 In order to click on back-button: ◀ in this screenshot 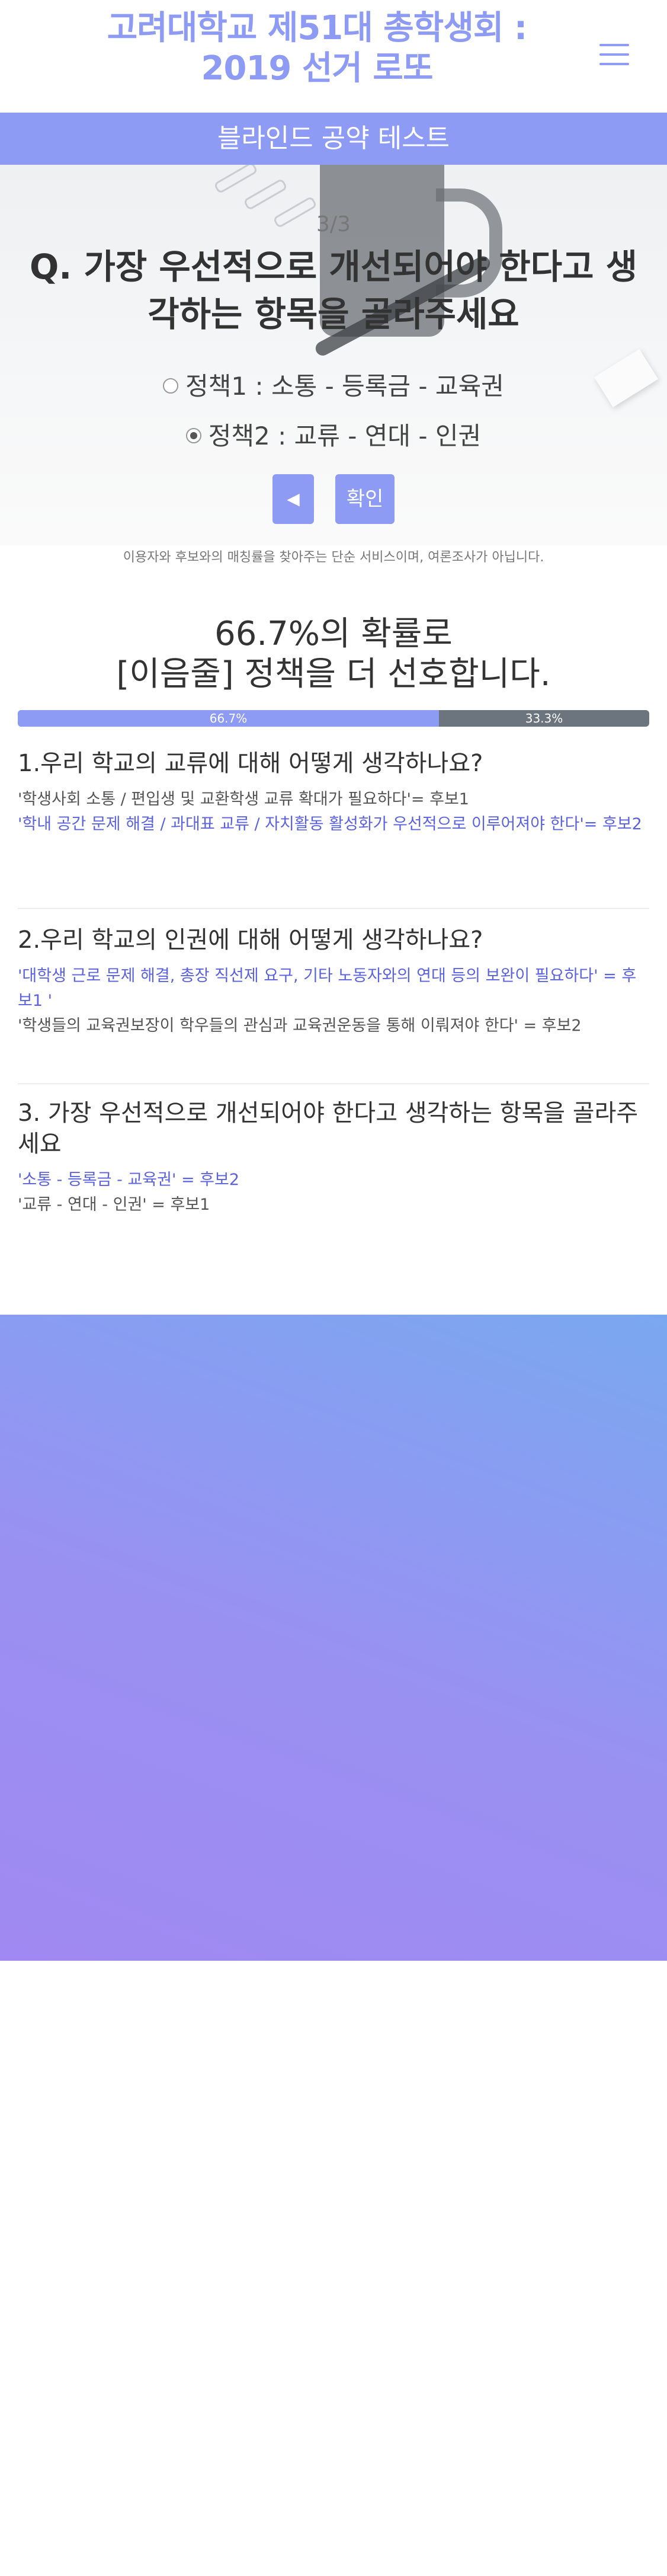, I will do `click(293, 499)`.